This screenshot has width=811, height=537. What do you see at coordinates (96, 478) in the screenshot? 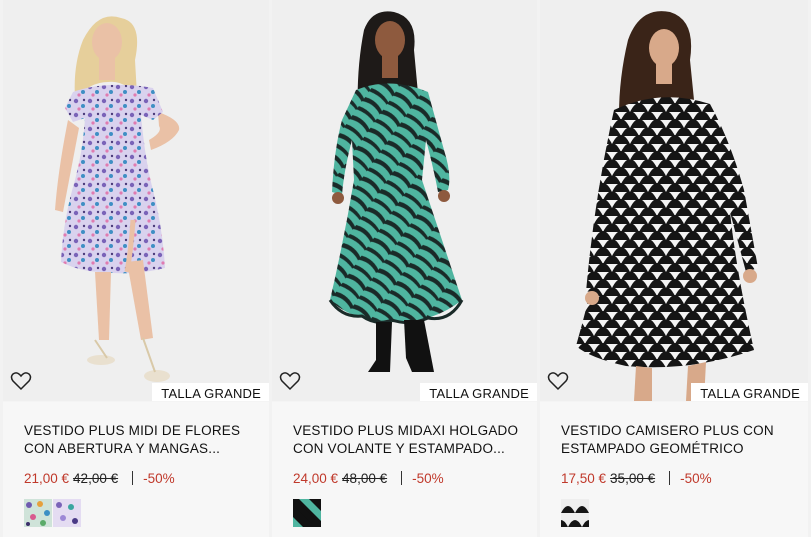
I see `original-price: 42,00 €` at bounding box center [96, 478].